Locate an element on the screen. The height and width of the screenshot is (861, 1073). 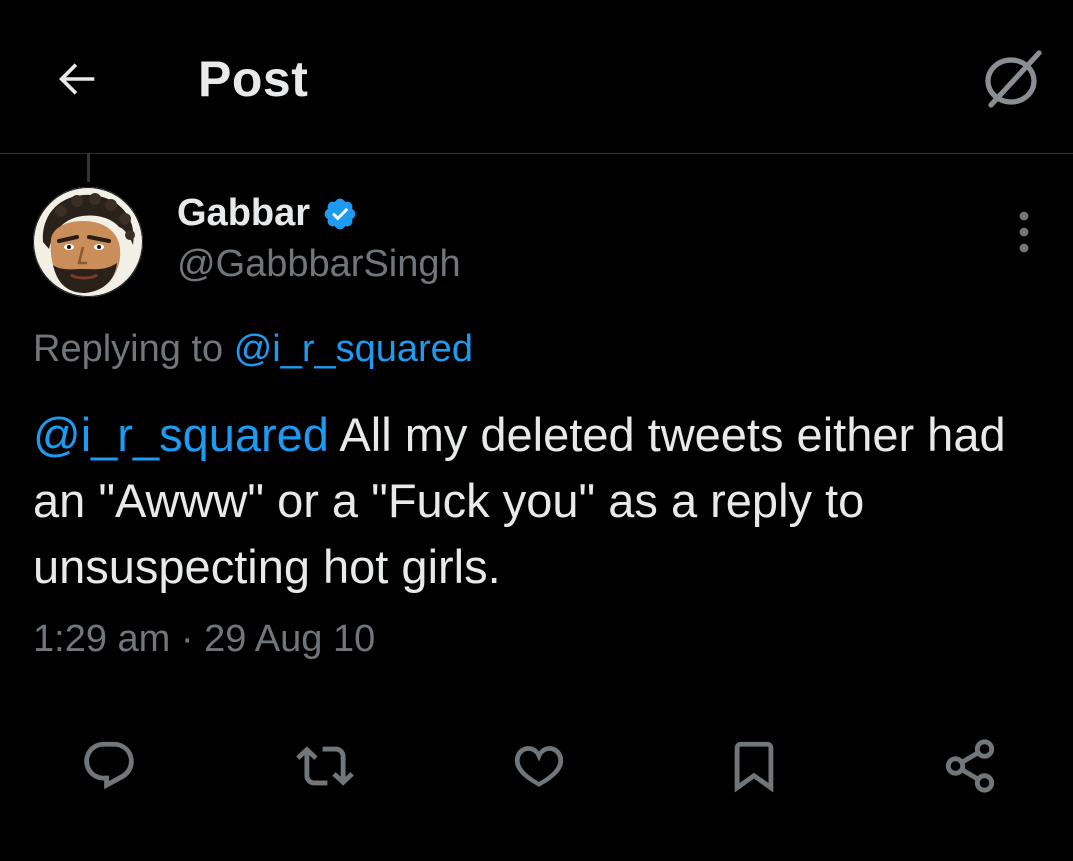
post-timestamp: 1:29 am · 29 Aug 10 is located at coordinates (204, 639).